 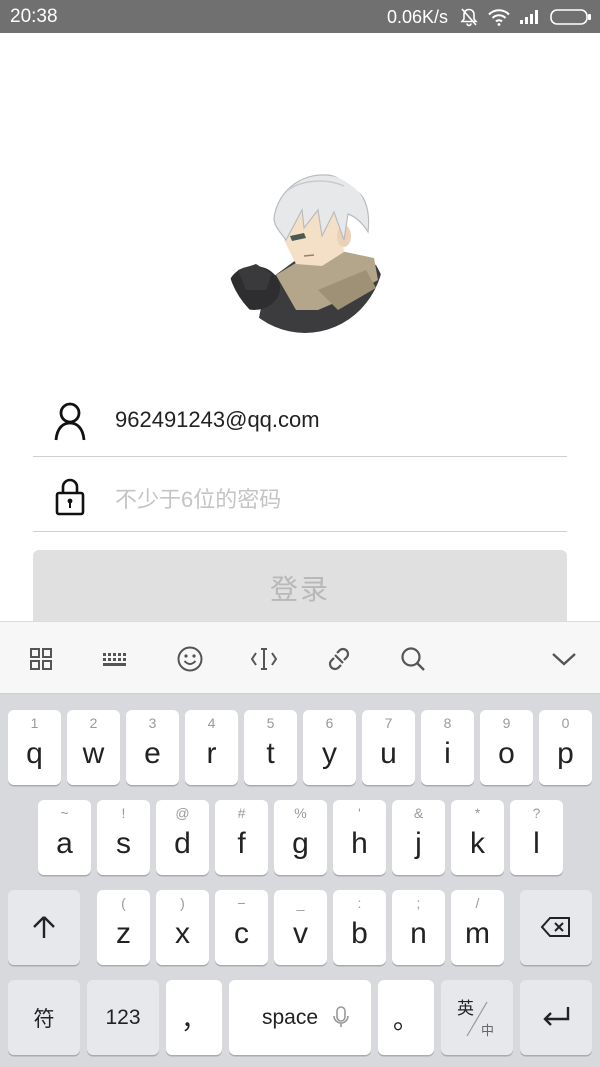 What do you see at coordinates (417, 16) in the screenshot?
I see `network-speed: 0.06K/s` at bounding box center [417, 16].